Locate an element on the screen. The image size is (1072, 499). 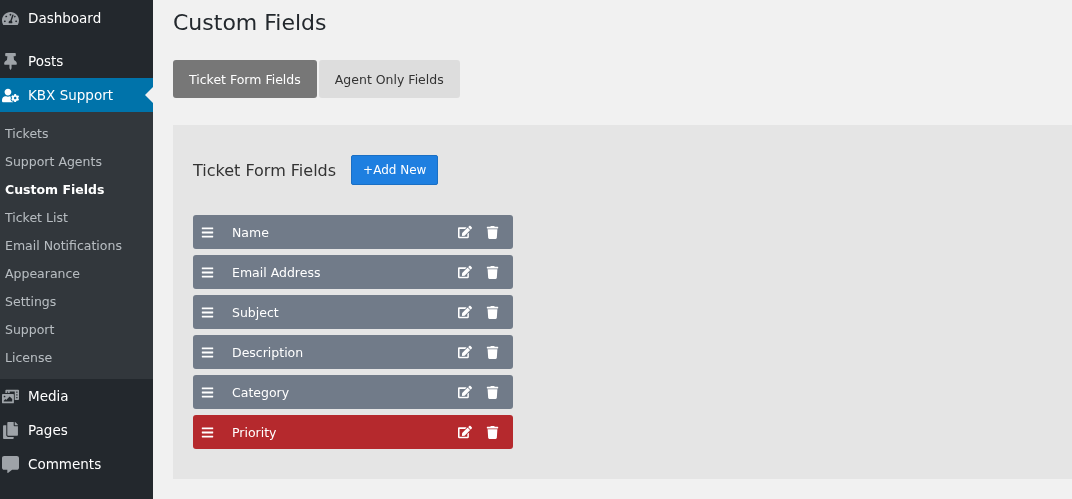
field-label: Subject is located at coordinates (256, 312).